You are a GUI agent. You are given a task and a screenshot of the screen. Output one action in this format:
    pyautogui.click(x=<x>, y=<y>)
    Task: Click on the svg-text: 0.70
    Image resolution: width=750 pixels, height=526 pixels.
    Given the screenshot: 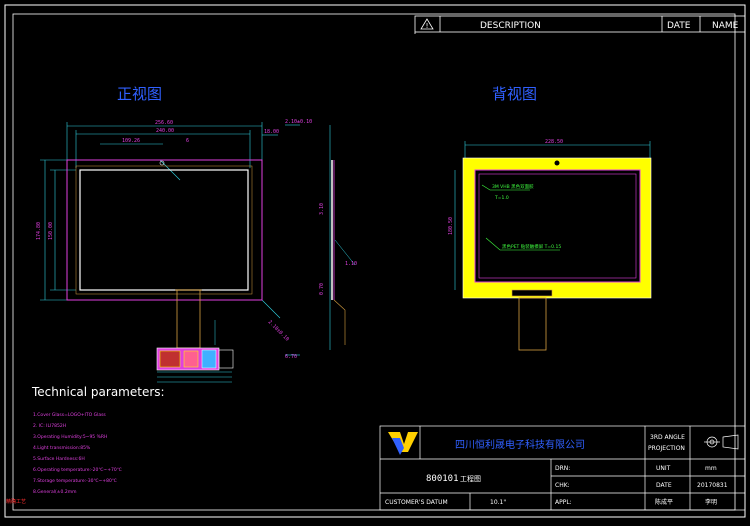 What is the action you would take?
    pyautogui.click(x=322, y=289)
    